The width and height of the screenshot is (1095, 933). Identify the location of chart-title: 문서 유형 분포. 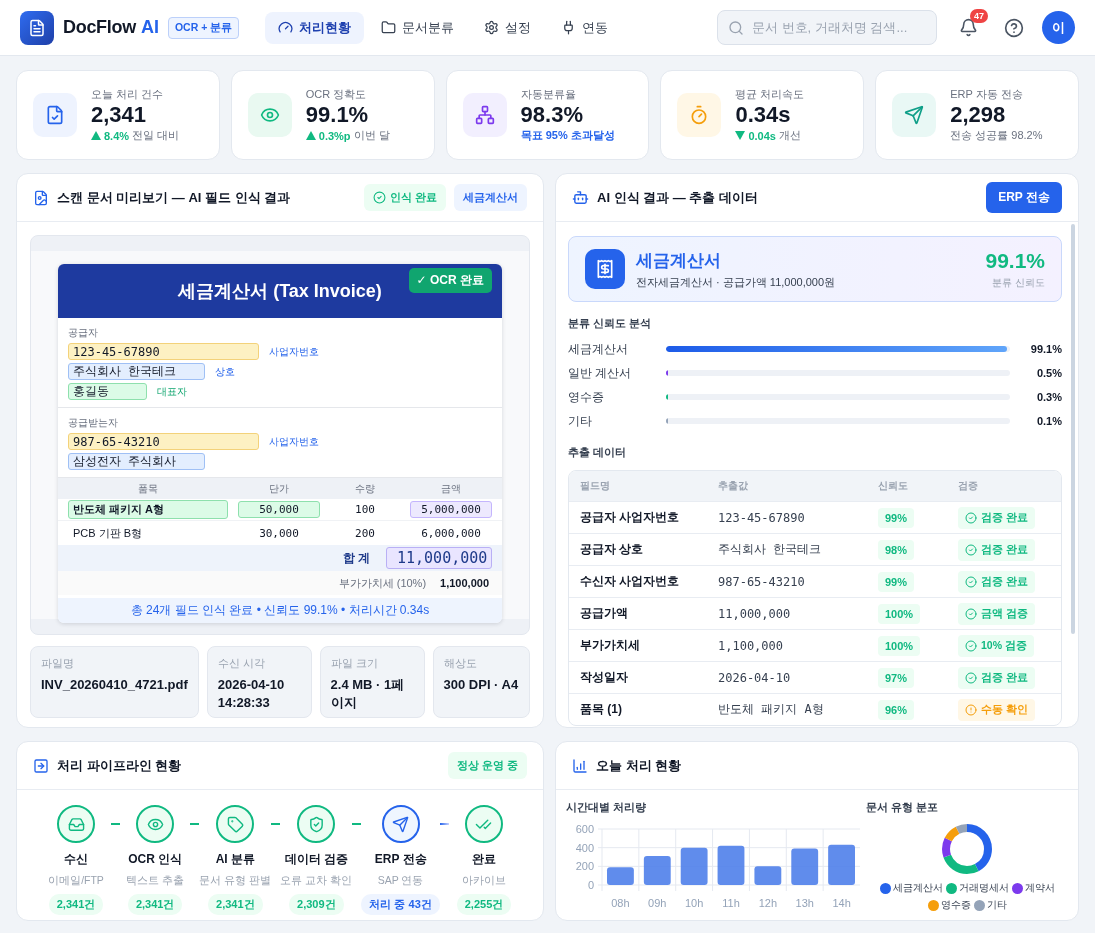
(902, 807).